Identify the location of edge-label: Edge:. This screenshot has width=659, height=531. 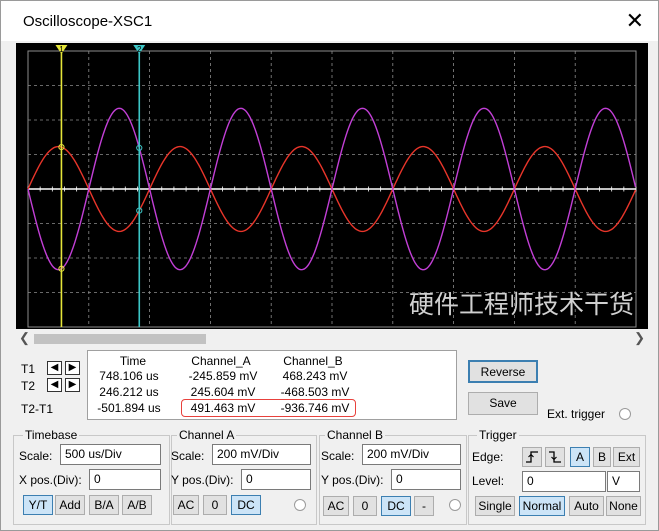
(488, 457).